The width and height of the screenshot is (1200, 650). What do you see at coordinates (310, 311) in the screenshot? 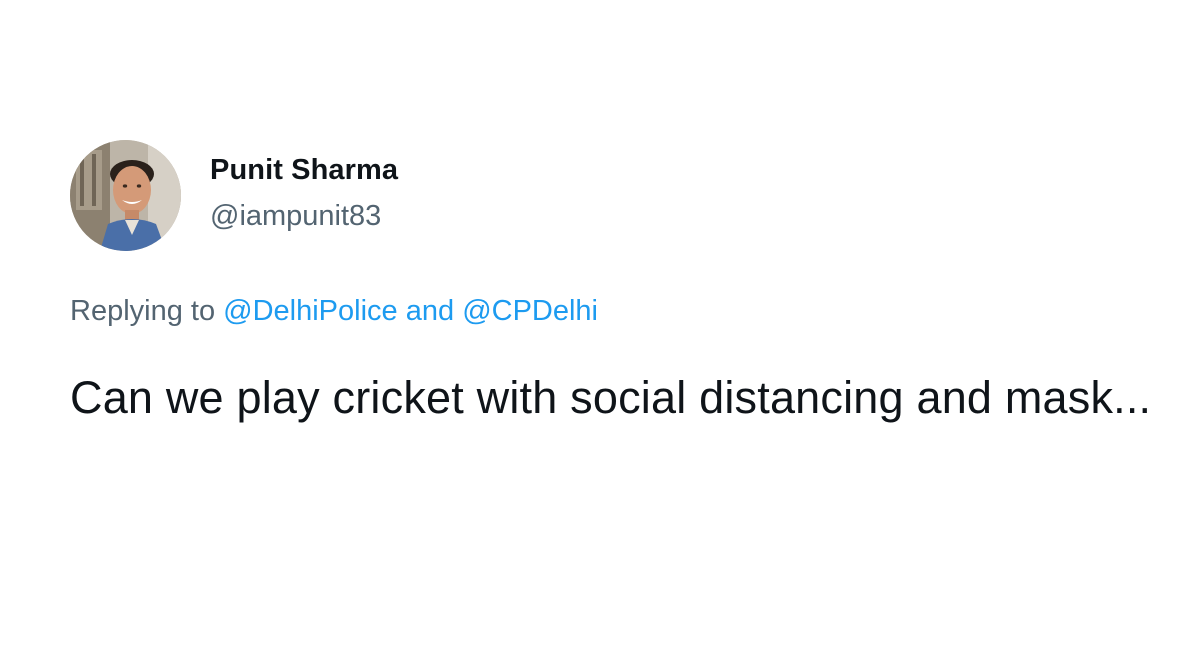
I see `mention-delhipolice-link: @DelhiPolice` at bounding box center [310, 311].